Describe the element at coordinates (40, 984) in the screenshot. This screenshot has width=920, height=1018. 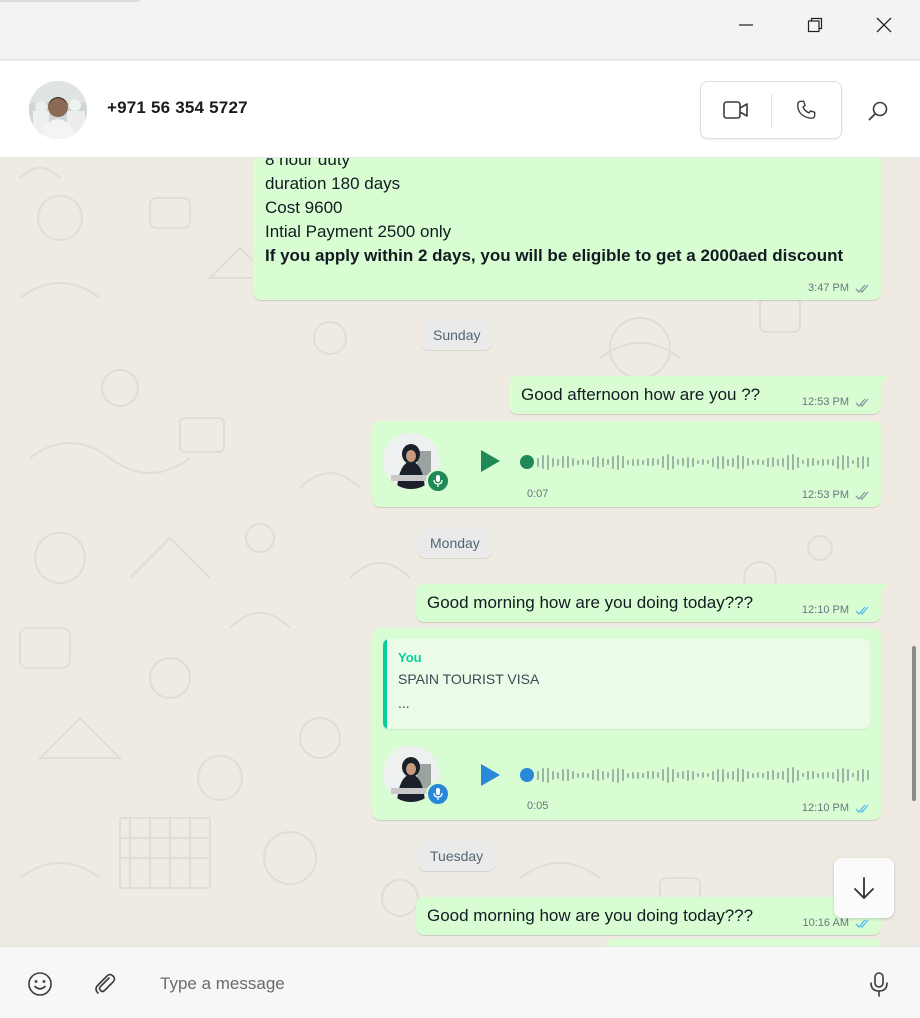
I see `emoji-button` at that location.